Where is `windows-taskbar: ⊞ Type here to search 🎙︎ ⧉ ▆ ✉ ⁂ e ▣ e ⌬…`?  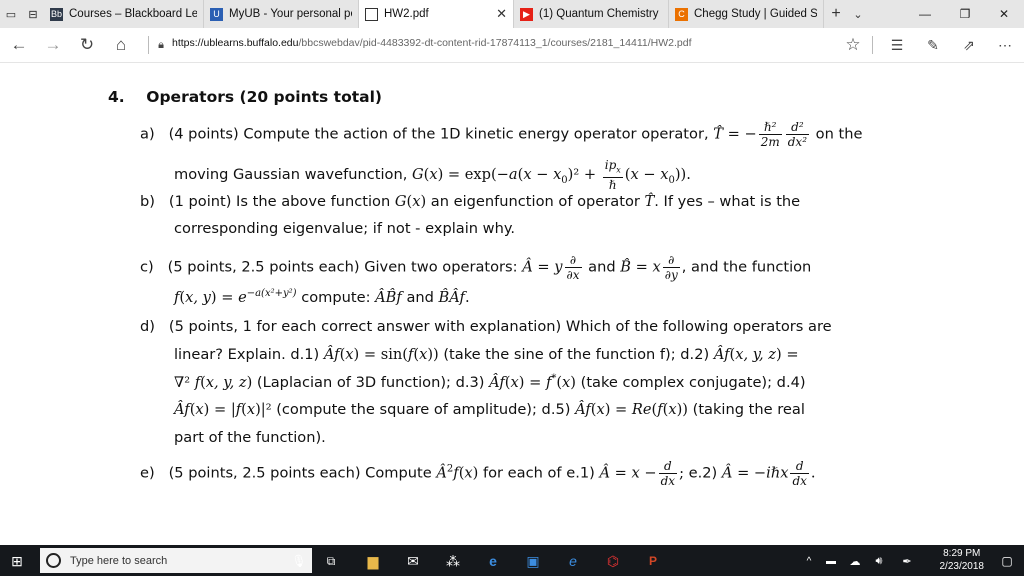
windows-taskbar: ⊞ Type here to search 🎙︎ ⧉ ▆ ✉ ⁂ e ▣ e ⌬… is located at coordinates (512, 560).